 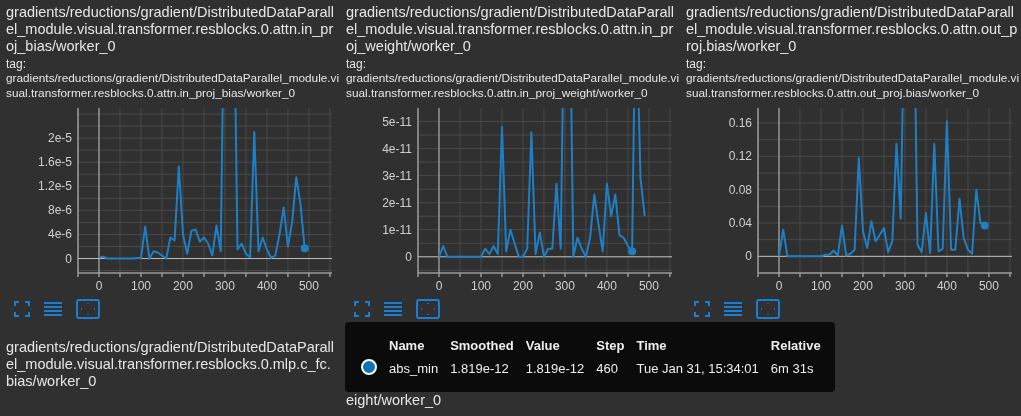 I want to click on chart-title: gradients/reductions/gradient/DistributedDataParallel_module.visual.transformer.resblocks.0.attn.in_proj_bias/worker_0, so click(x=171, y=29).